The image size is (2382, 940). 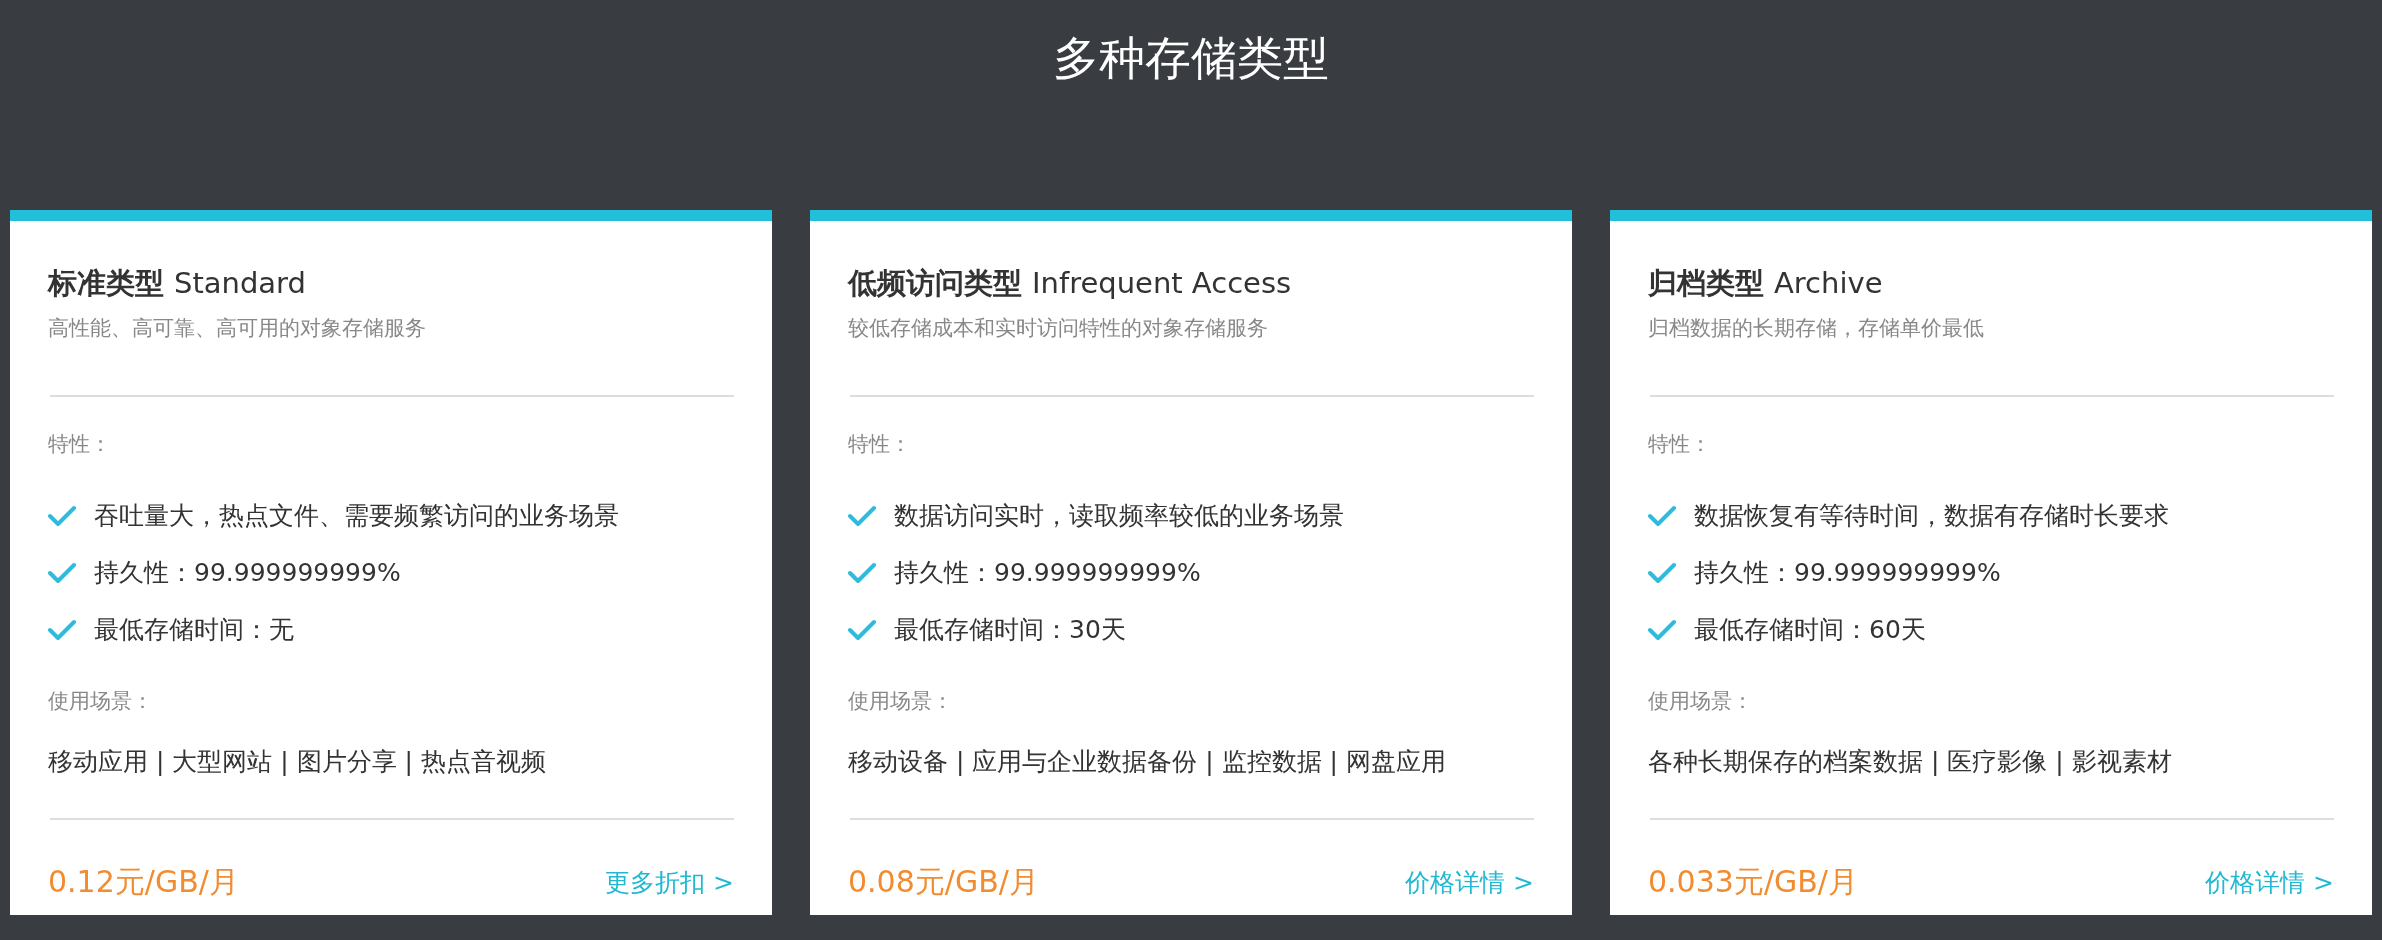 What do you see at coordinates (1816, 328) in the screenshot?
I see `card-subtitle: 归档数据的长期存储，存储单价最低` at bounding box center [1816, 328].